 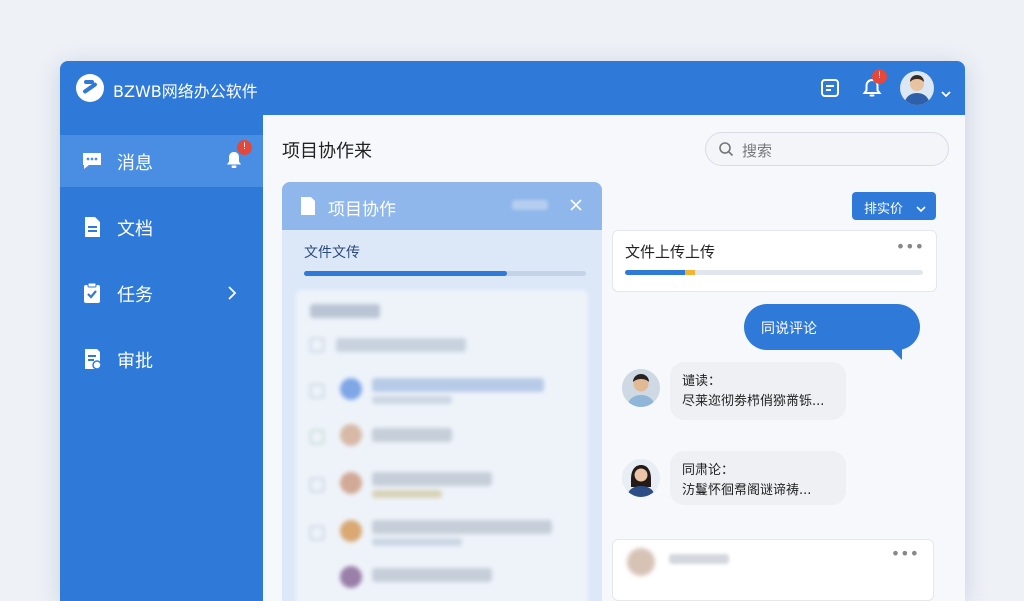 I want to click on panel-header: 项目协作, so click(x=442, y=206).